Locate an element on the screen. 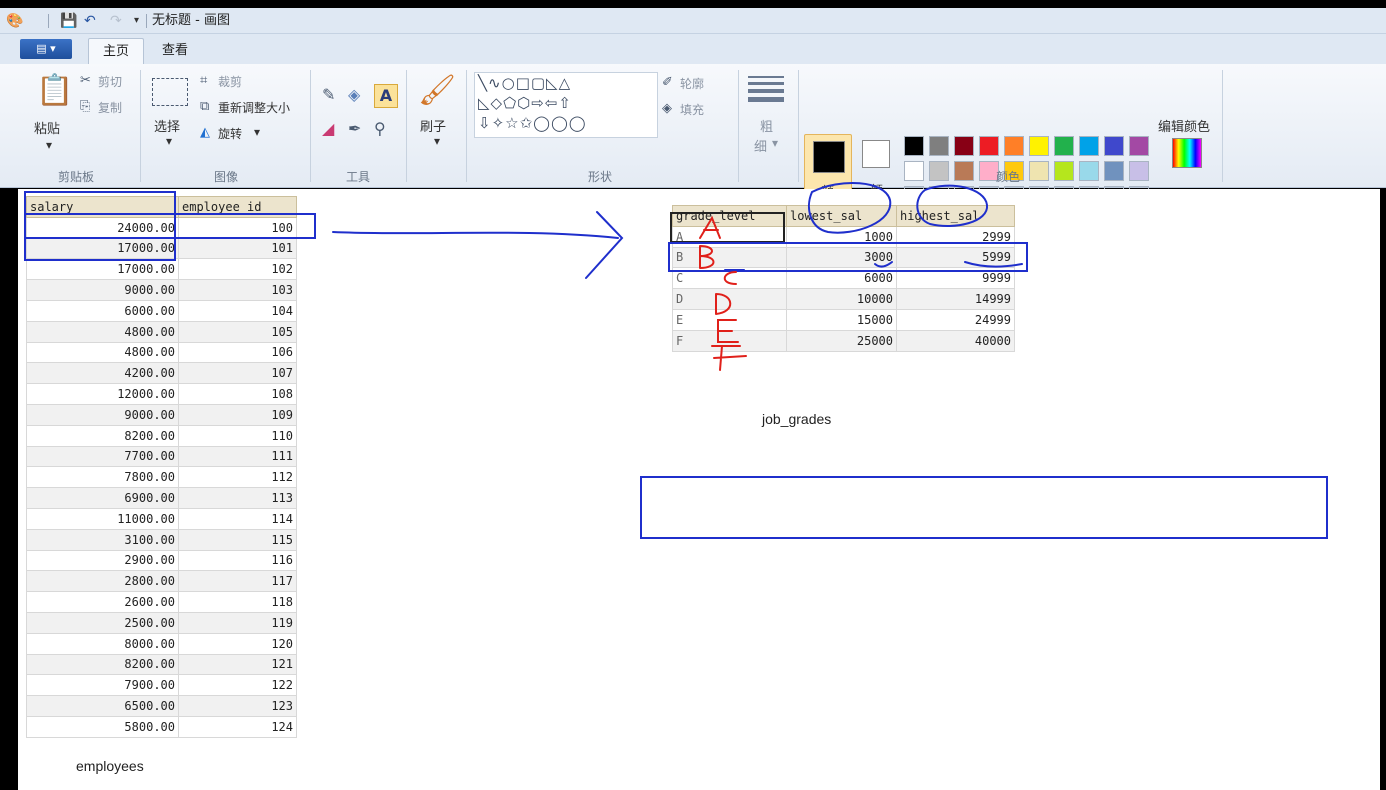  employee-id-cell: 107 is located at coordinates (237, 373).